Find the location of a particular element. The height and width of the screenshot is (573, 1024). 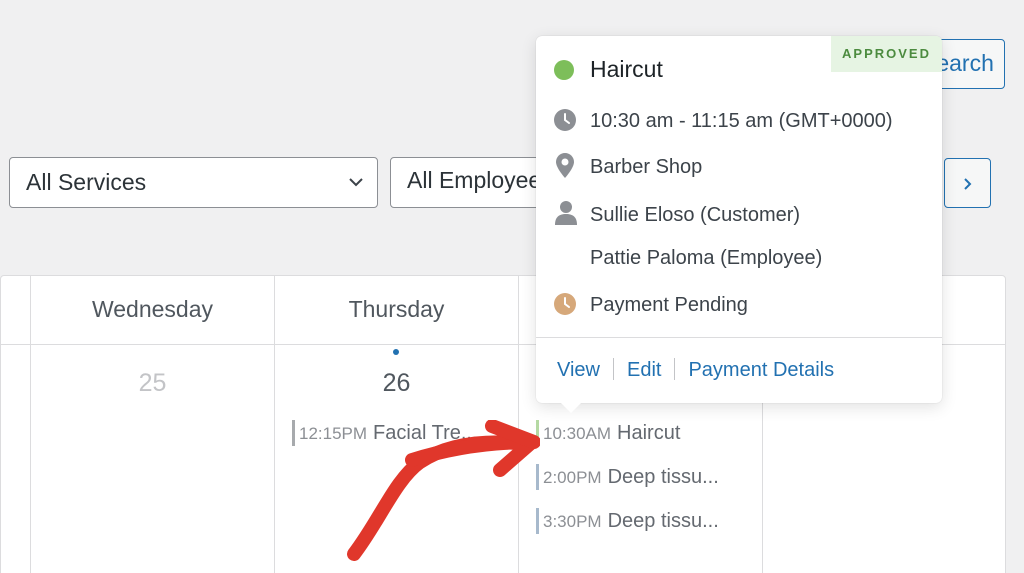

services-select-value: All Services is located at coordinates (86, 182).